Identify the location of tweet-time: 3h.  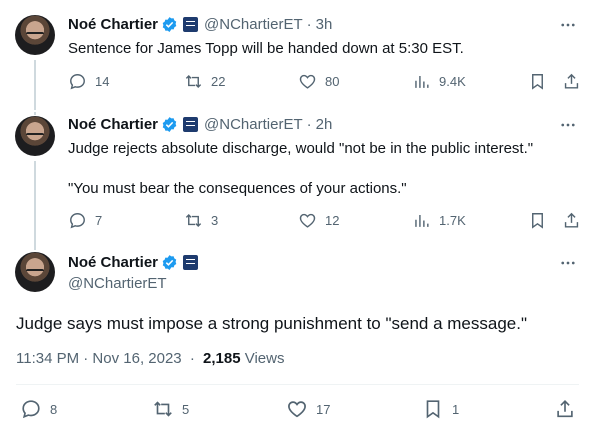
(324, 24).